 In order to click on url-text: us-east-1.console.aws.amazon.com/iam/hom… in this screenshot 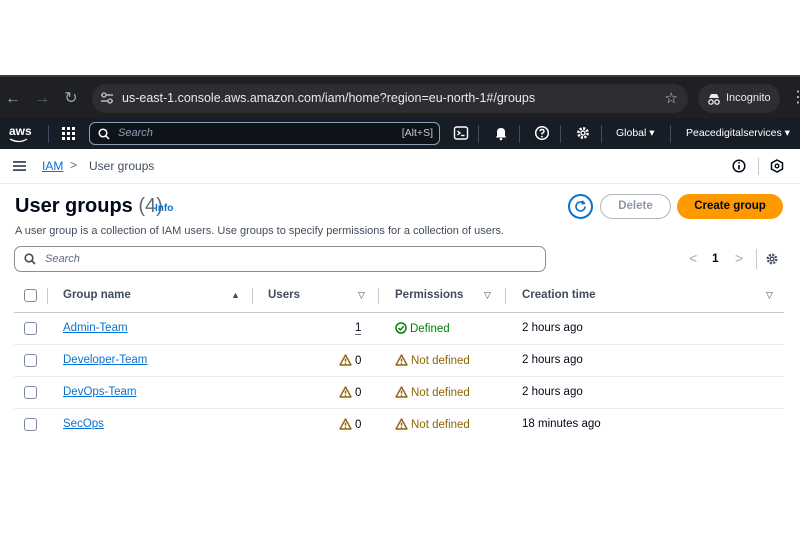, I will do `click(328, 98)`.